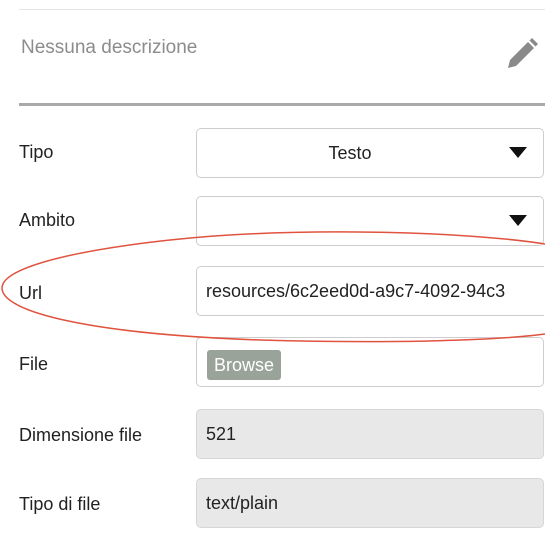 This screenshot has width=545, height=542. Describe the element at coordinates (30, 293) in the screenshot. I see `url-label: Url` at that location.